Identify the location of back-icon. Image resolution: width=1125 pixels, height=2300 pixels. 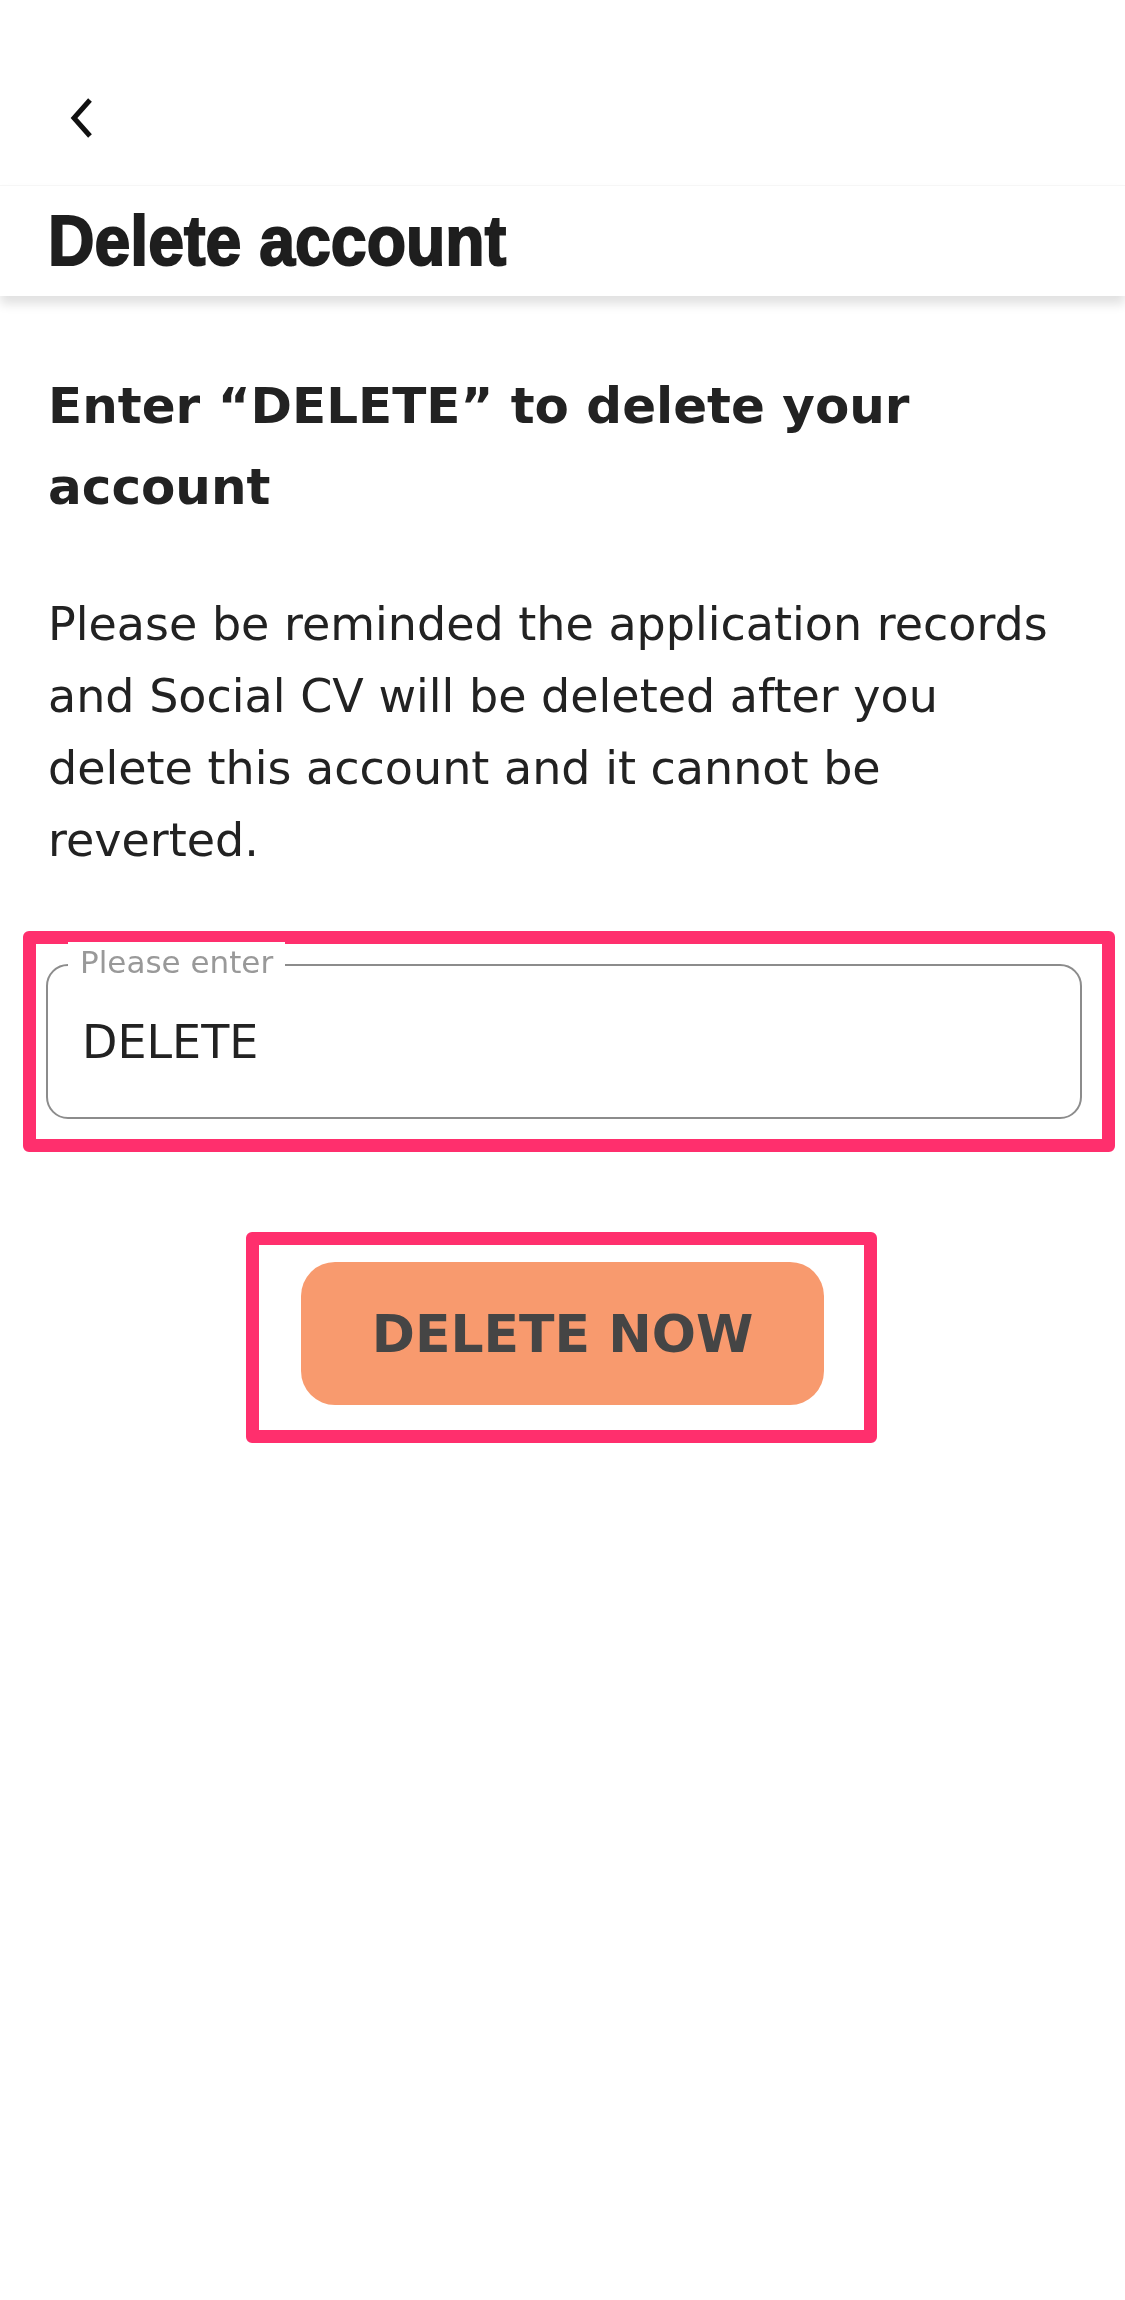
(82, 117).